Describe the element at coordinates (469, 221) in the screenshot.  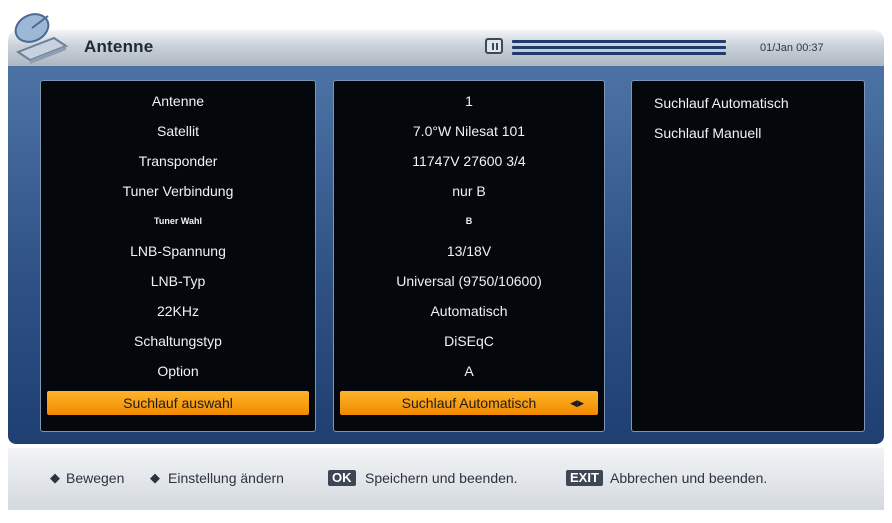
I see `value-tuner-wahl: B` at that location.